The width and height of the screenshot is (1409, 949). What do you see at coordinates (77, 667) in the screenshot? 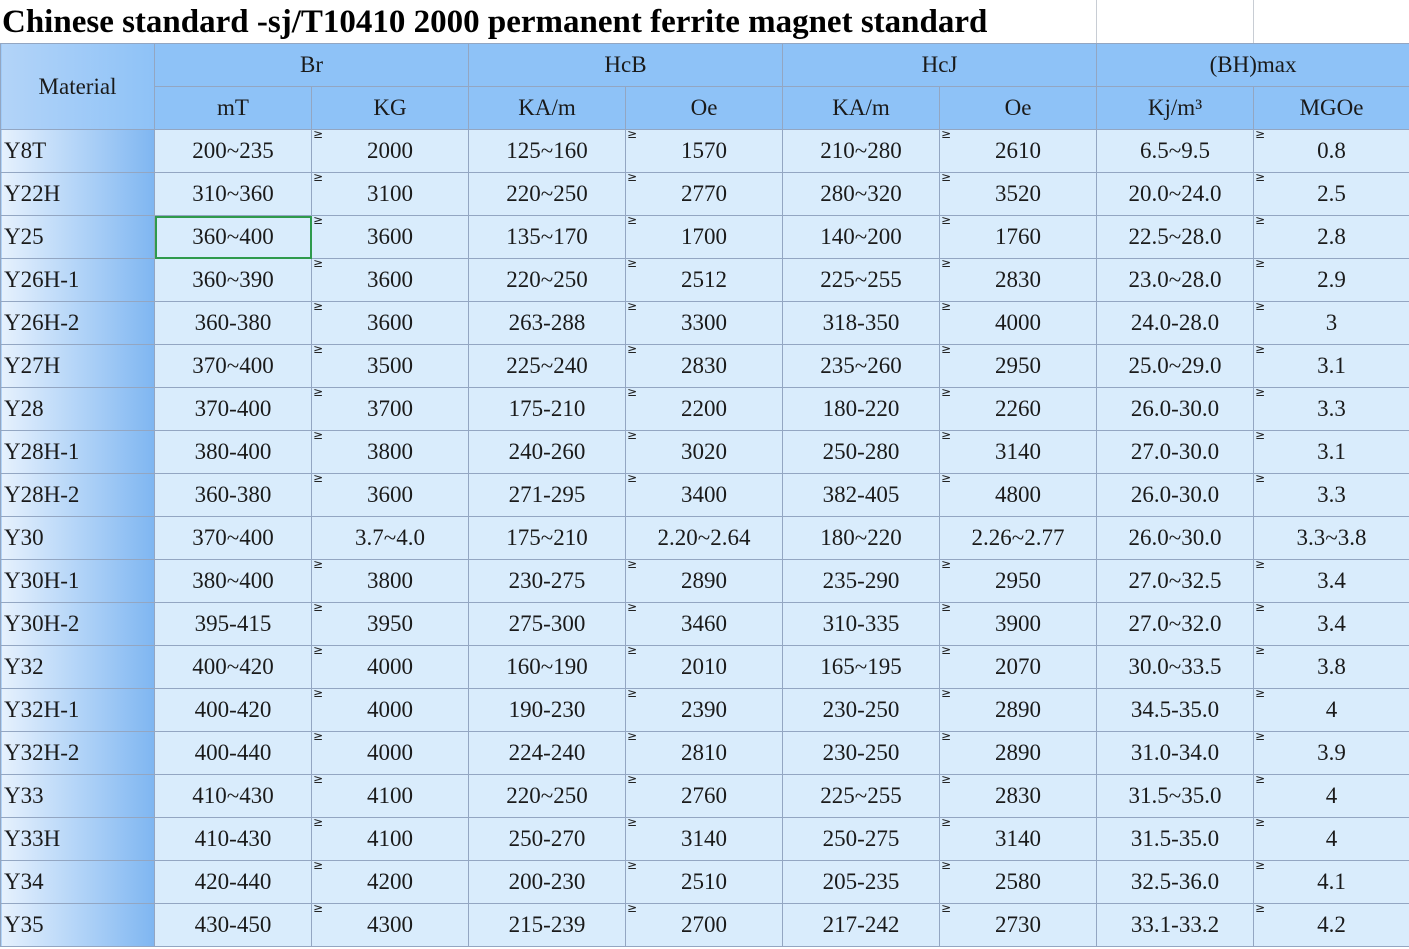
I see `material-cell: Y32` at bounding box center [77, 667].